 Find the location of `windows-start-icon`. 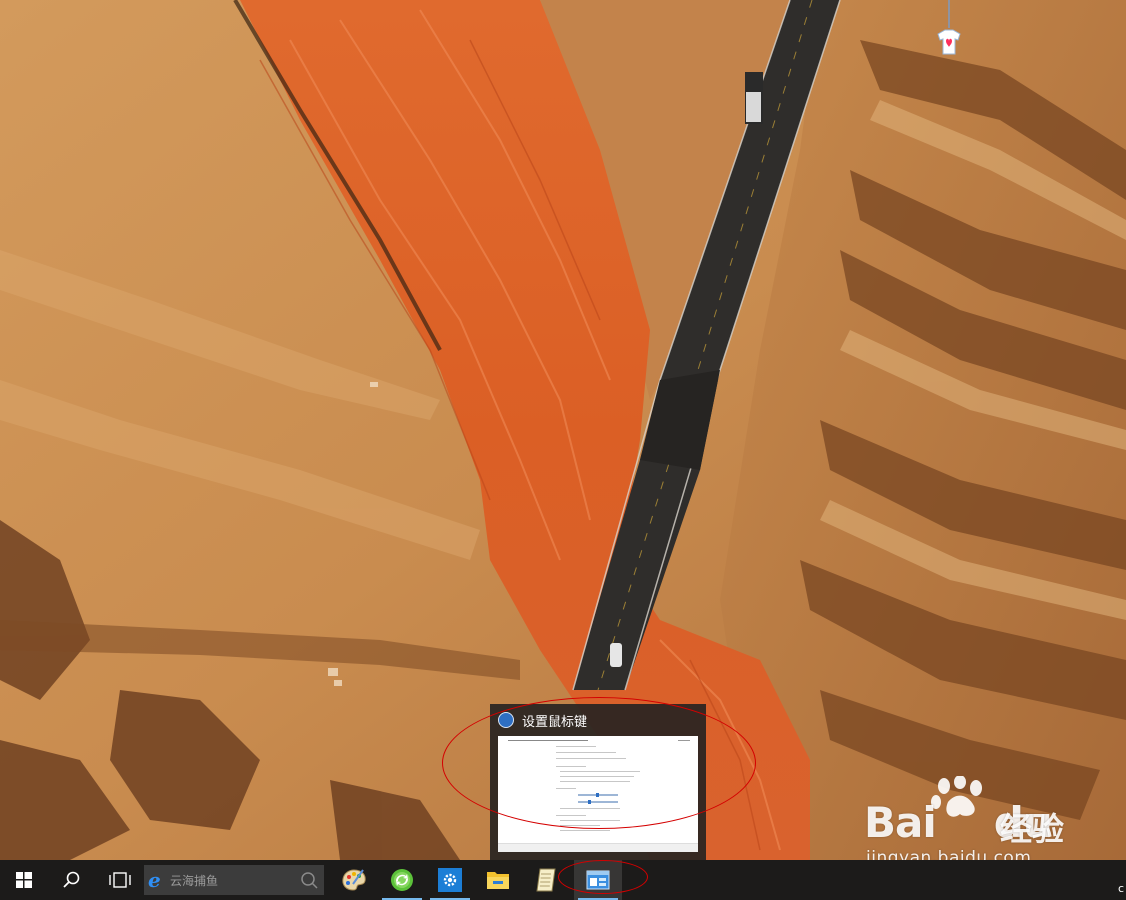

windows-start-icon is located at coordinates (24, 880).